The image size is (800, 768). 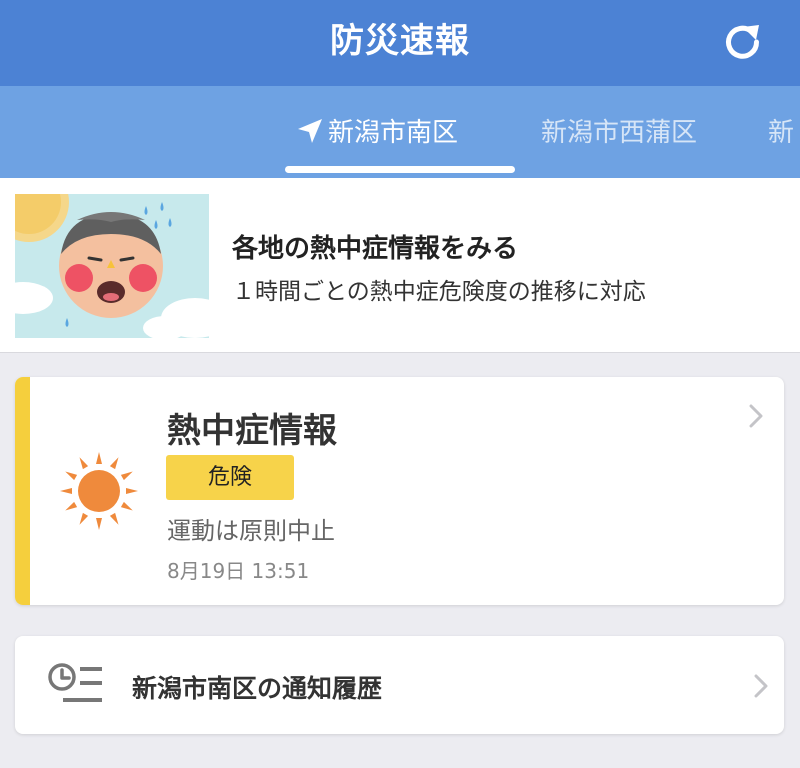 I want to click on sun-icon, so click(x=99, y=491).